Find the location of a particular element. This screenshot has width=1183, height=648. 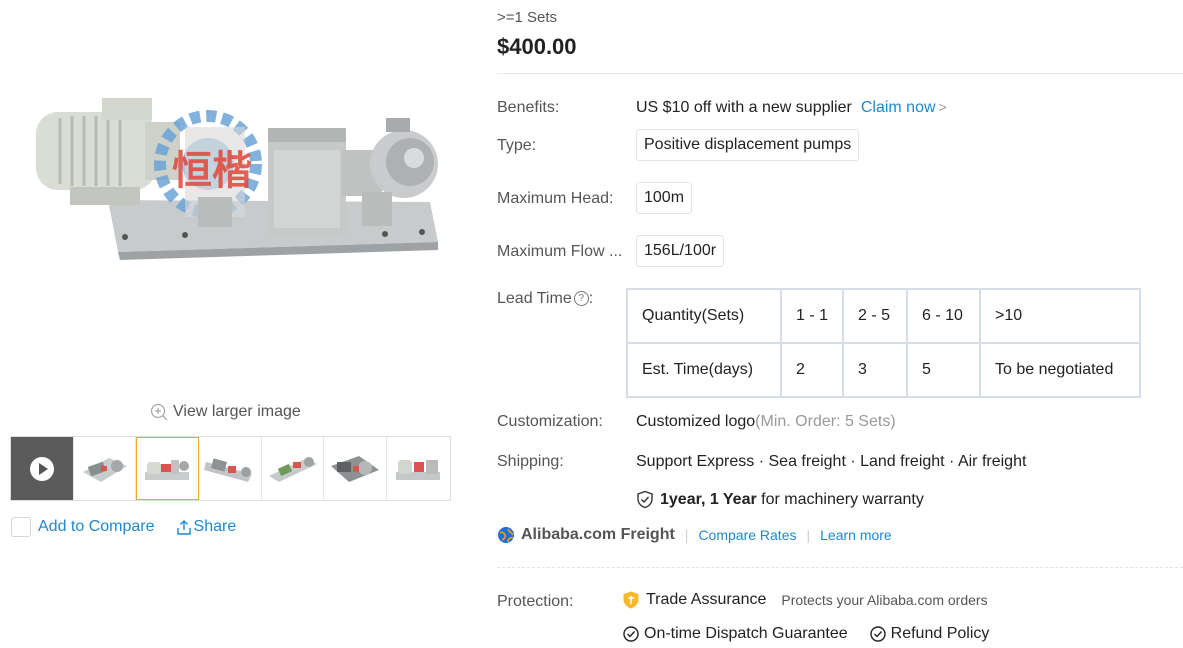

learn-more-link: Learn more is located at coordinates (856, 535).